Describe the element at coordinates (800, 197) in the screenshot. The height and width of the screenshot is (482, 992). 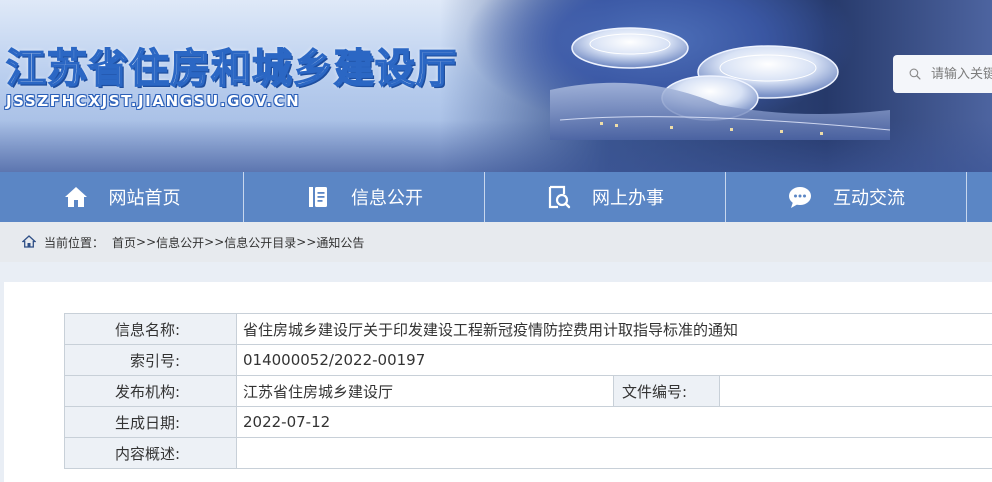
I see `chat-bubble-icon` at that location.